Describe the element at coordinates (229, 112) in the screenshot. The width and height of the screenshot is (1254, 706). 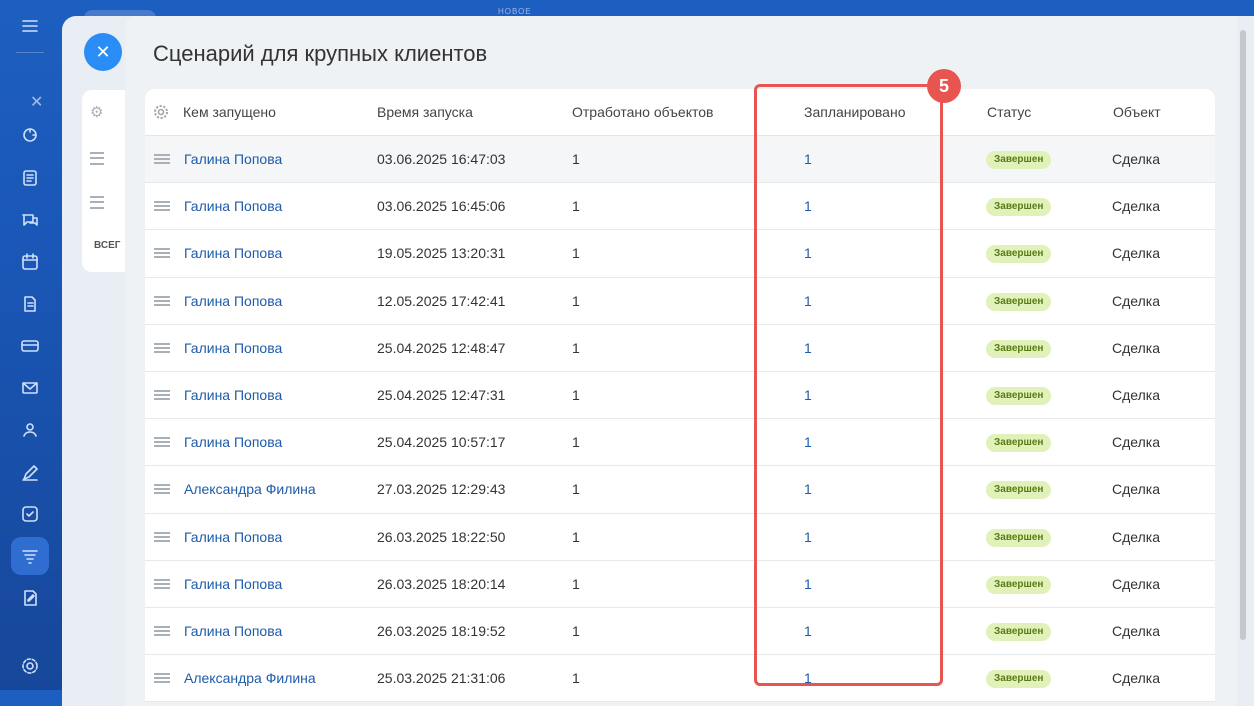
I see `column-header-launched-by: Кем запущено` at that location.